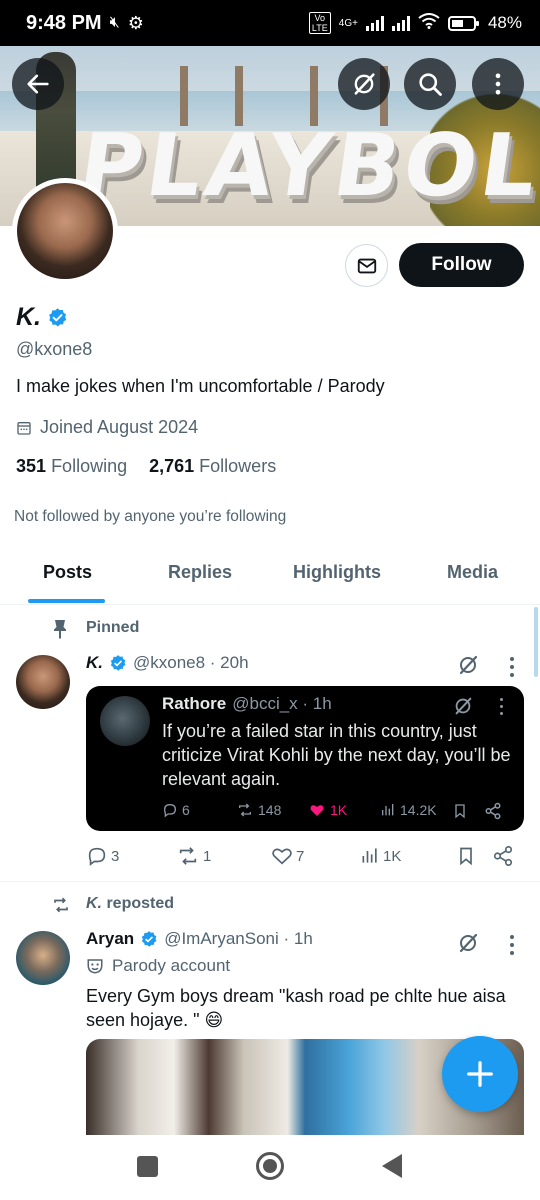 The width and height of the screenshot is (540, 1200). I want to click on quoted-repost-count: 148, so click(270, 810).